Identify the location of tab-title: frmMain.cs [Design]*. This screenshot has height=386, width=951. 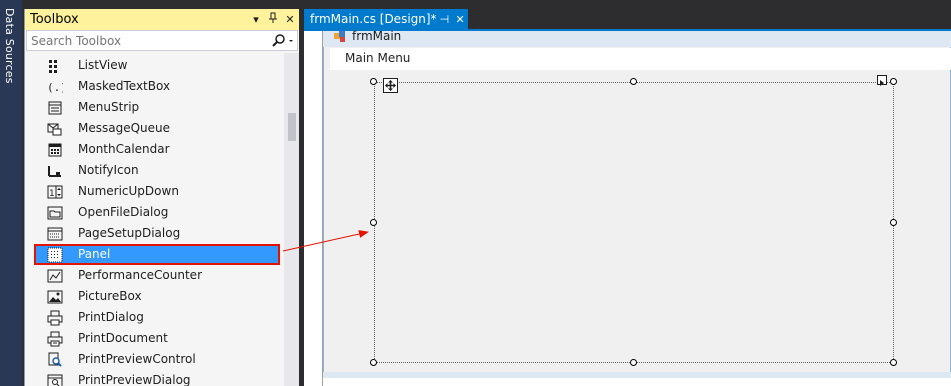
(373, 19).